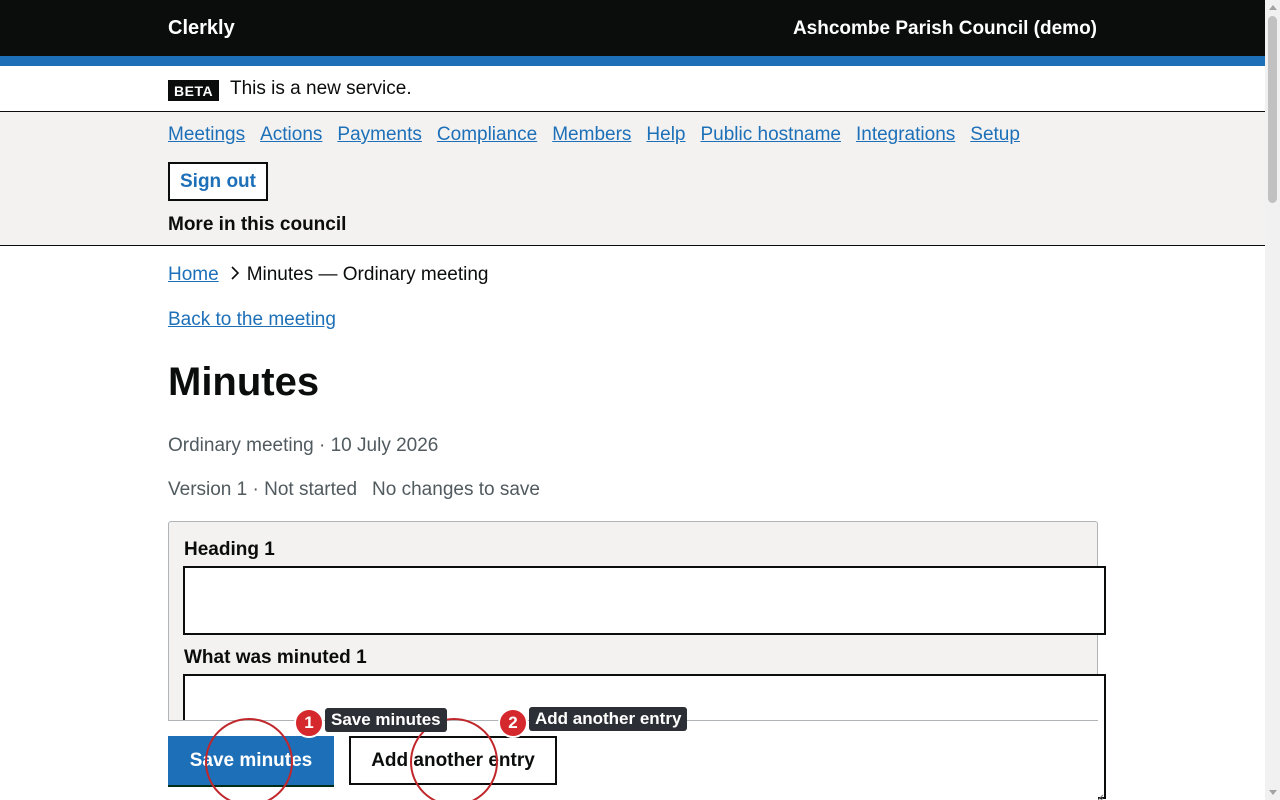 The height and width of the screenshot is (800, 1280). I want to click on nav-item-meetings: Meetings, so click(206, 135).